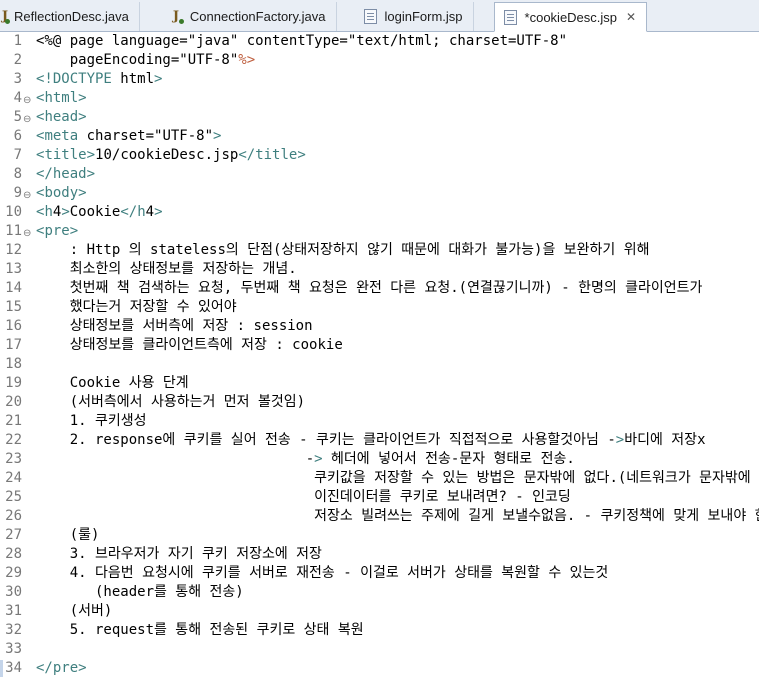  Describe the element at coordinates (631, 17) in the screenshot. I see `close-tab-icon: ✕` at that location.